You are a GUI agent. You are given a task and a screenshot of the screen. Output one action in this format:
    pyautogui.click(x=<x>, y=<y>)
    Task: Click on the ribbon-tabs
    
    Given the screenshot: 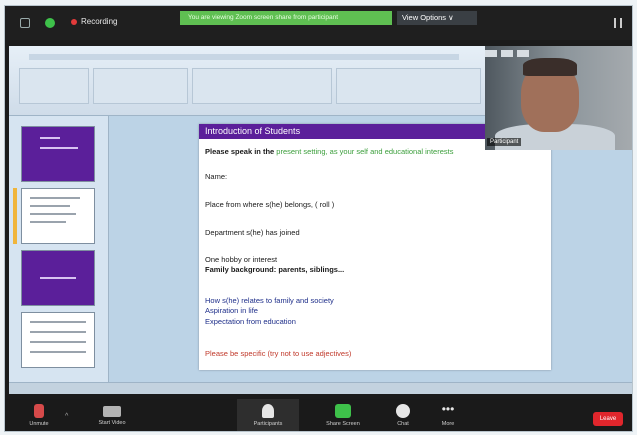 What is the action you would take?
    pyautogui.click(x=244, y=57)
    